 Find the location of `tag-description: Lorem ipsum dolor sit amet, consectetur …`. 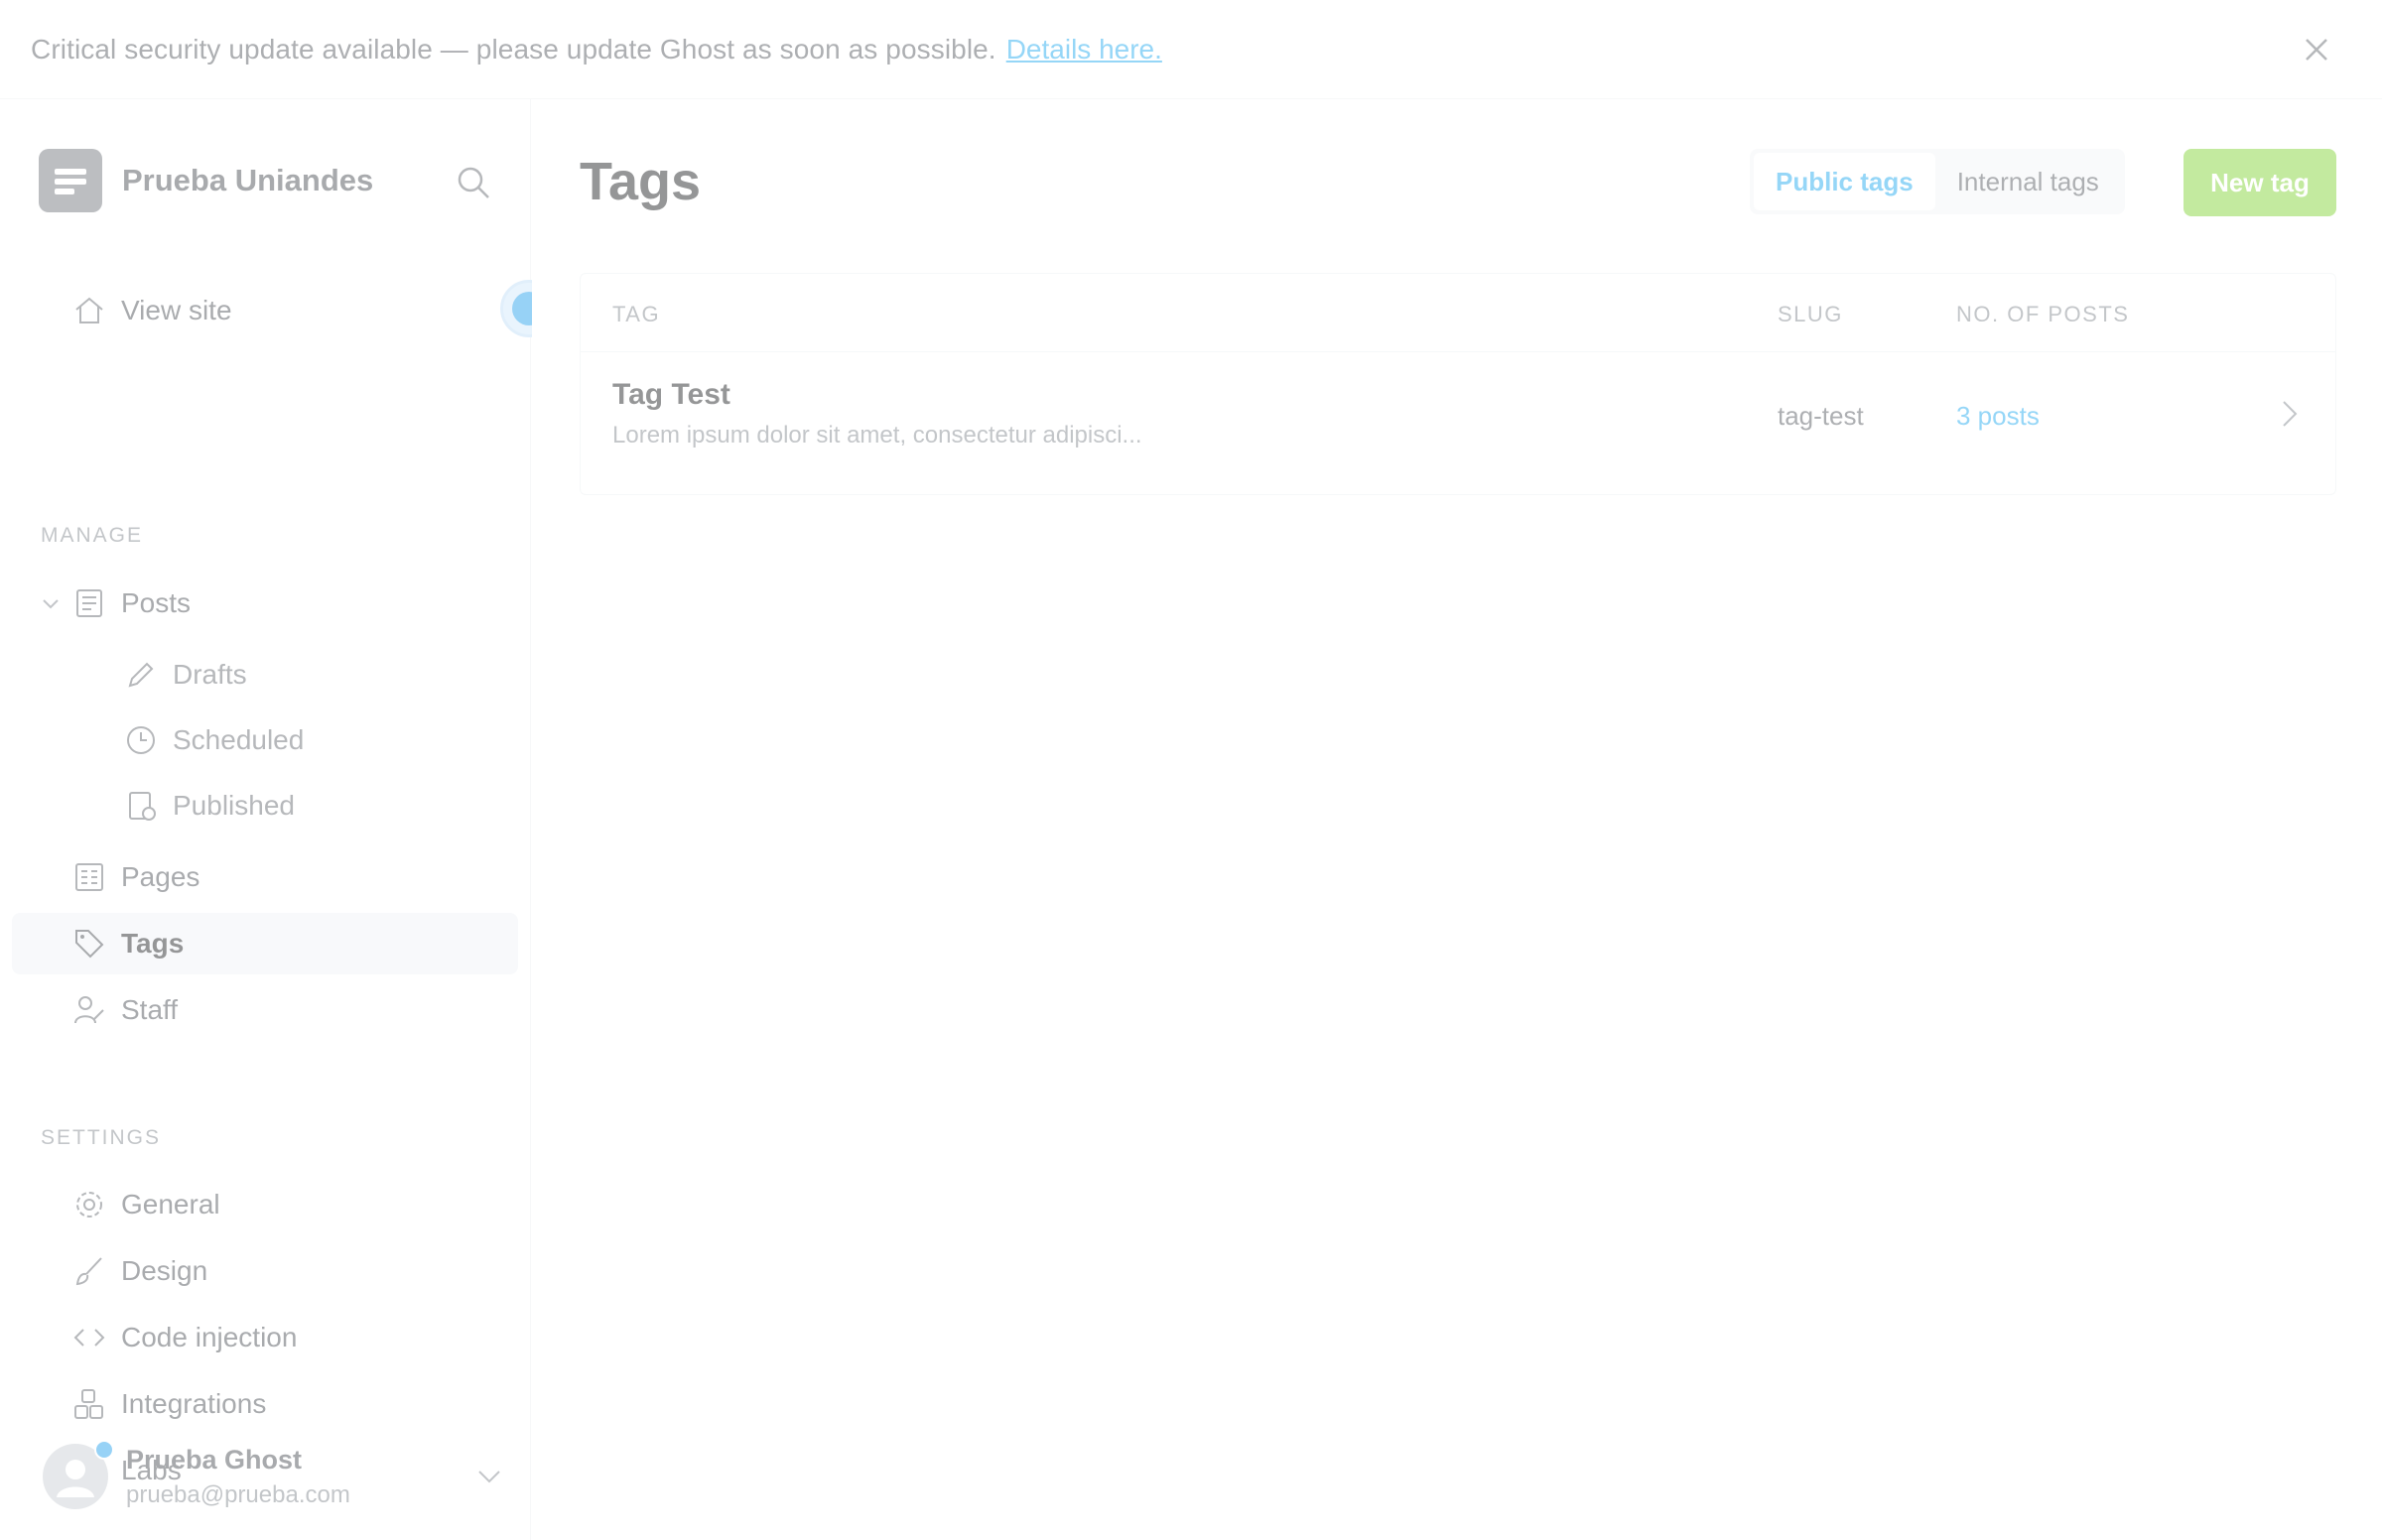

tag-description: Lorem ipsum dolor sit amet, consectetur … is located at coordinates (877, 435).